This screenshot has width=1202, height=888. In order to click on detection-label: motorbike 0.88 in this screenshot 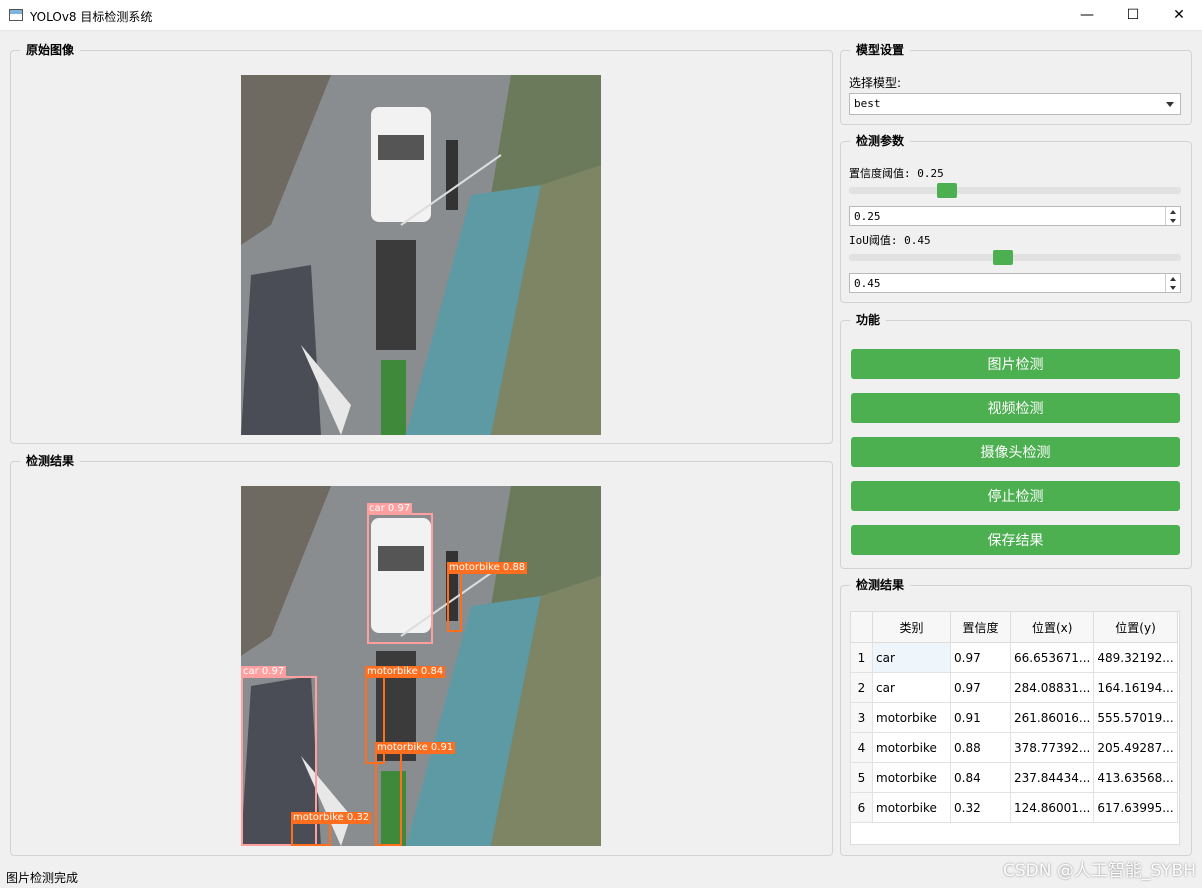, I will do `click(487, 568)`.